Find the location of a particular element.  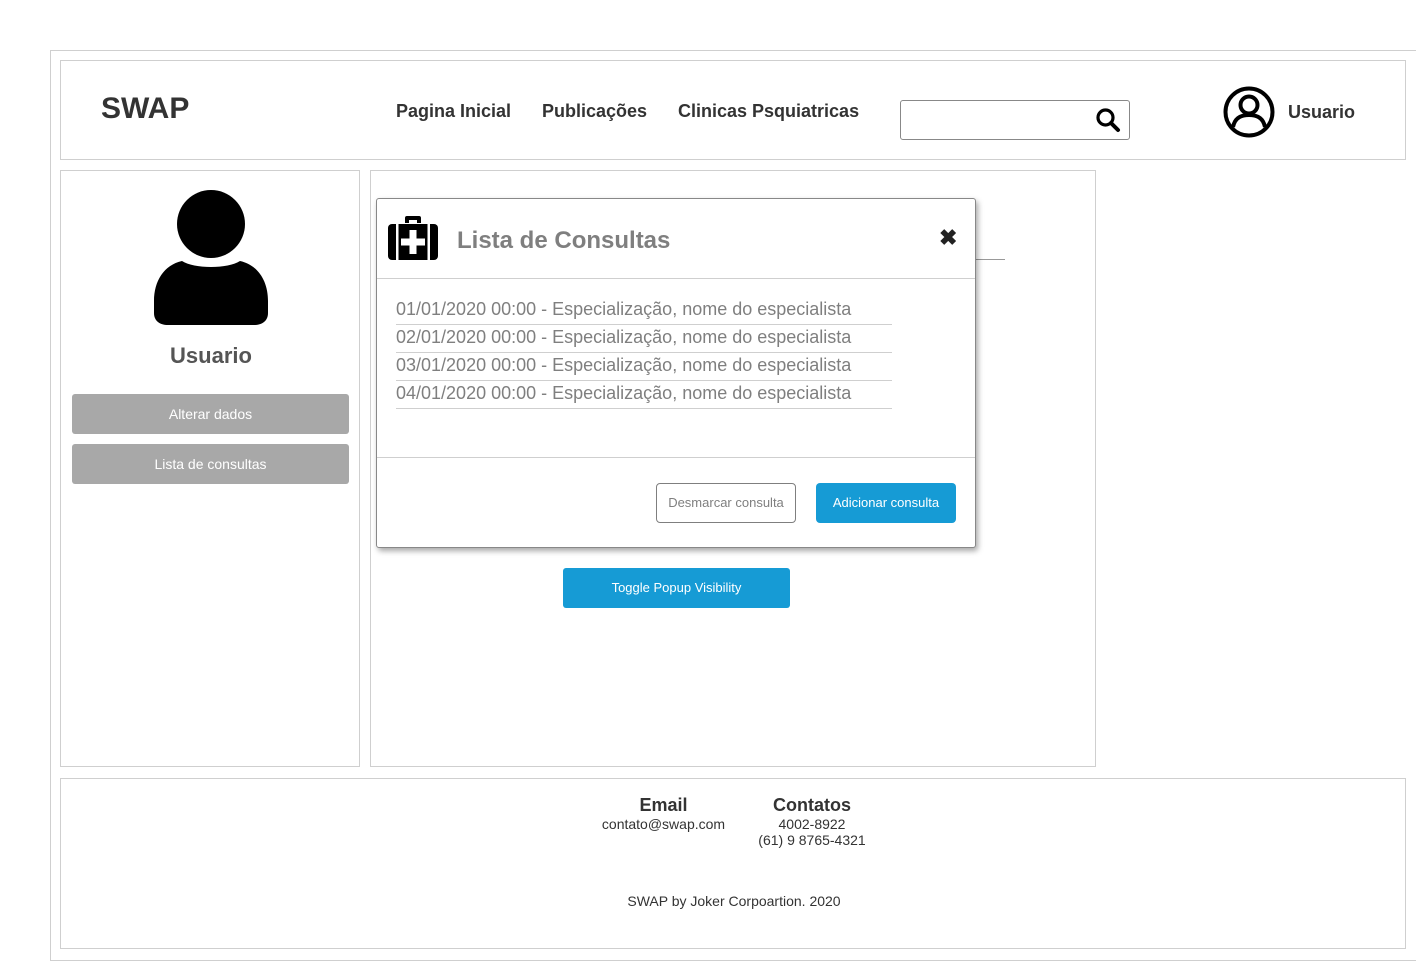

alterar-dados-button: Alterar dados is located at coordinates (210, 414).